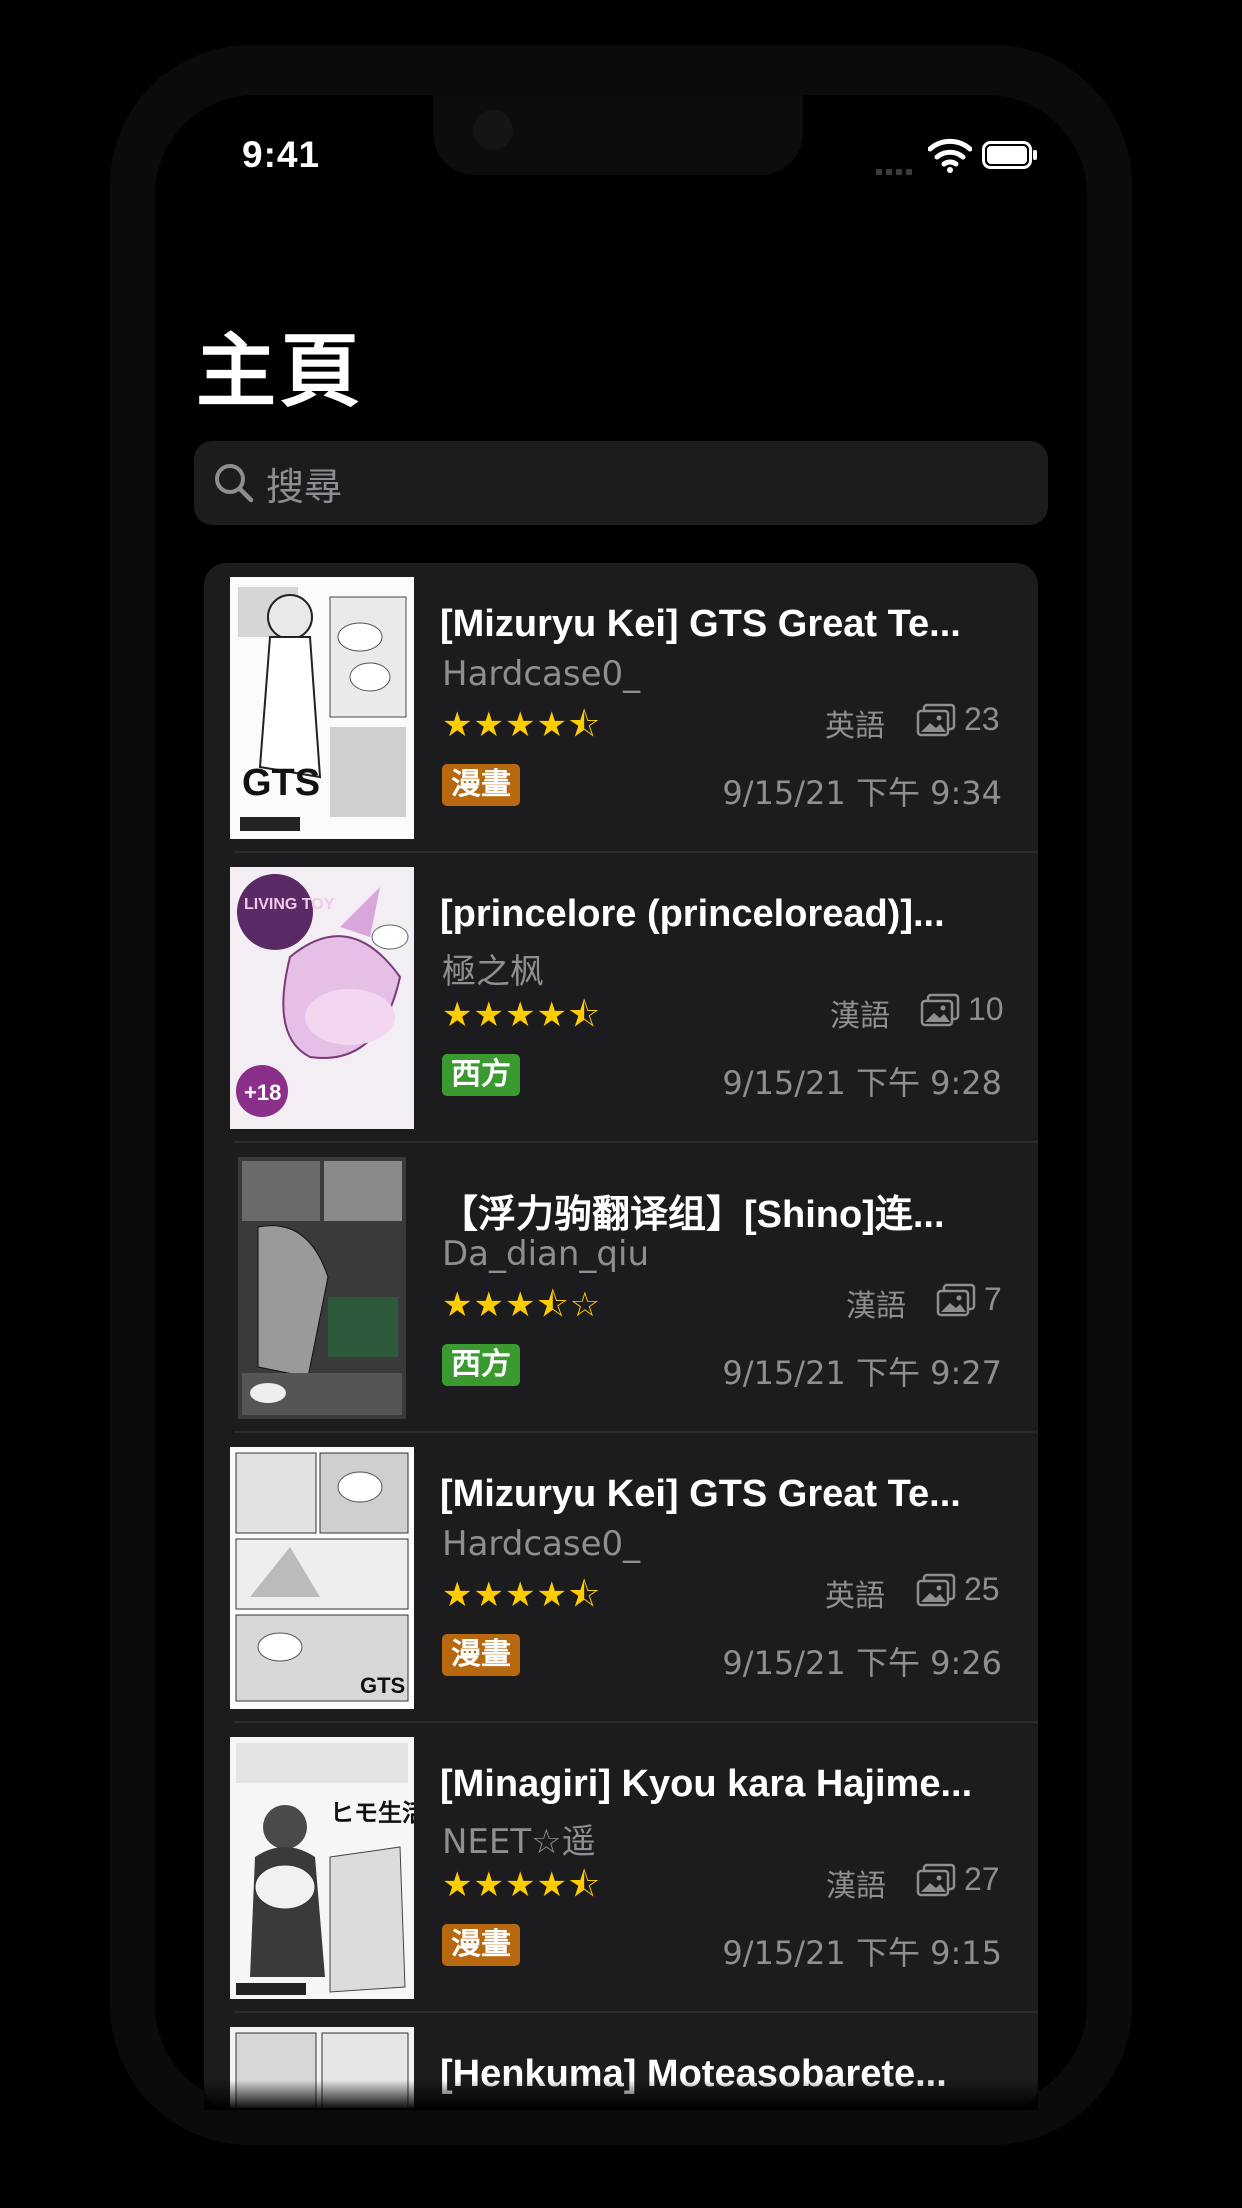 This screenshot has width=1242, height=2208. Describe the element at coordinates (862, 1373) in the screenshot. I see `gallery-date: 9/15/21 下午 9:27` at that location.